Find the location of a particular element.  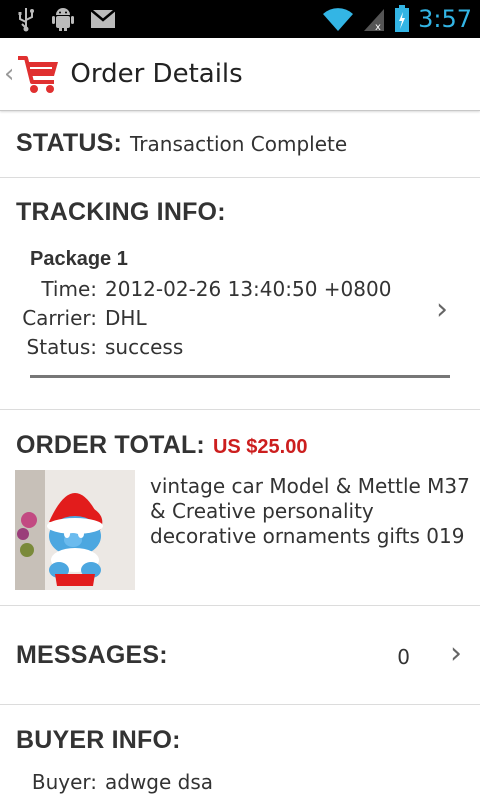

svg-text: x is located at coordinates (378, 27).